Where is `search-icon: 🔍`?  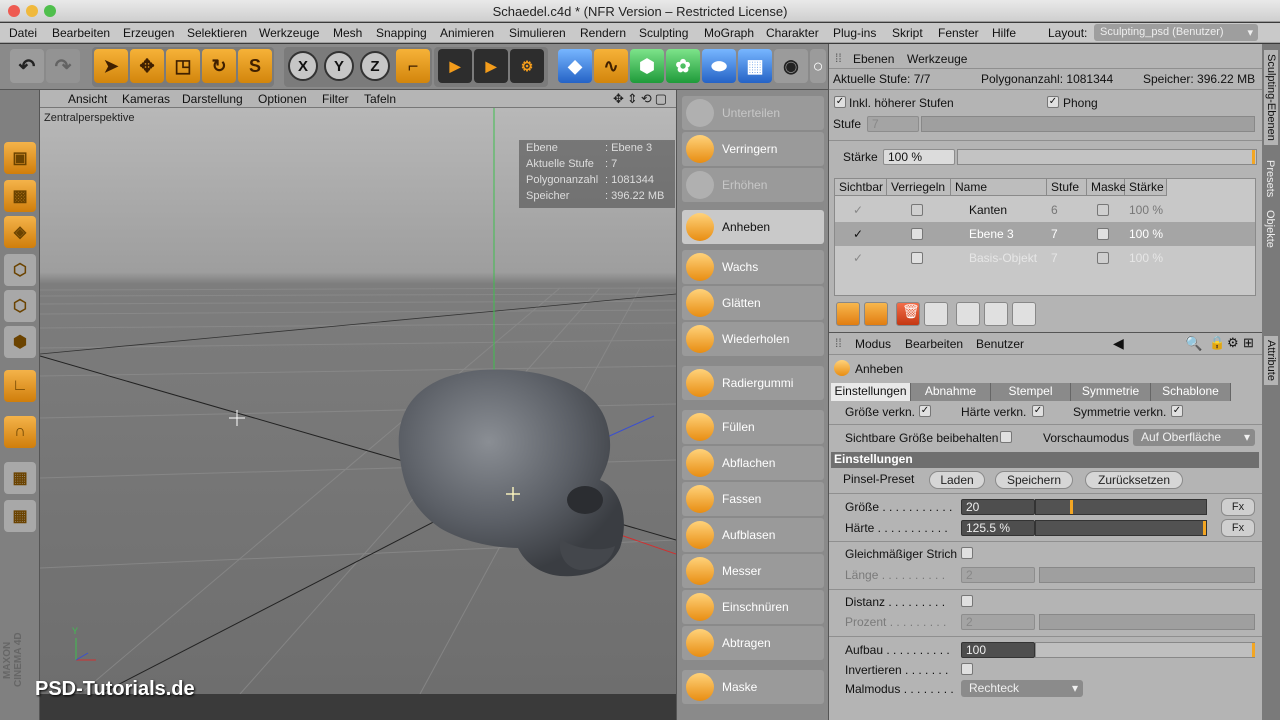 search-icon: 🔍 is located at coordinates (1193, 343).